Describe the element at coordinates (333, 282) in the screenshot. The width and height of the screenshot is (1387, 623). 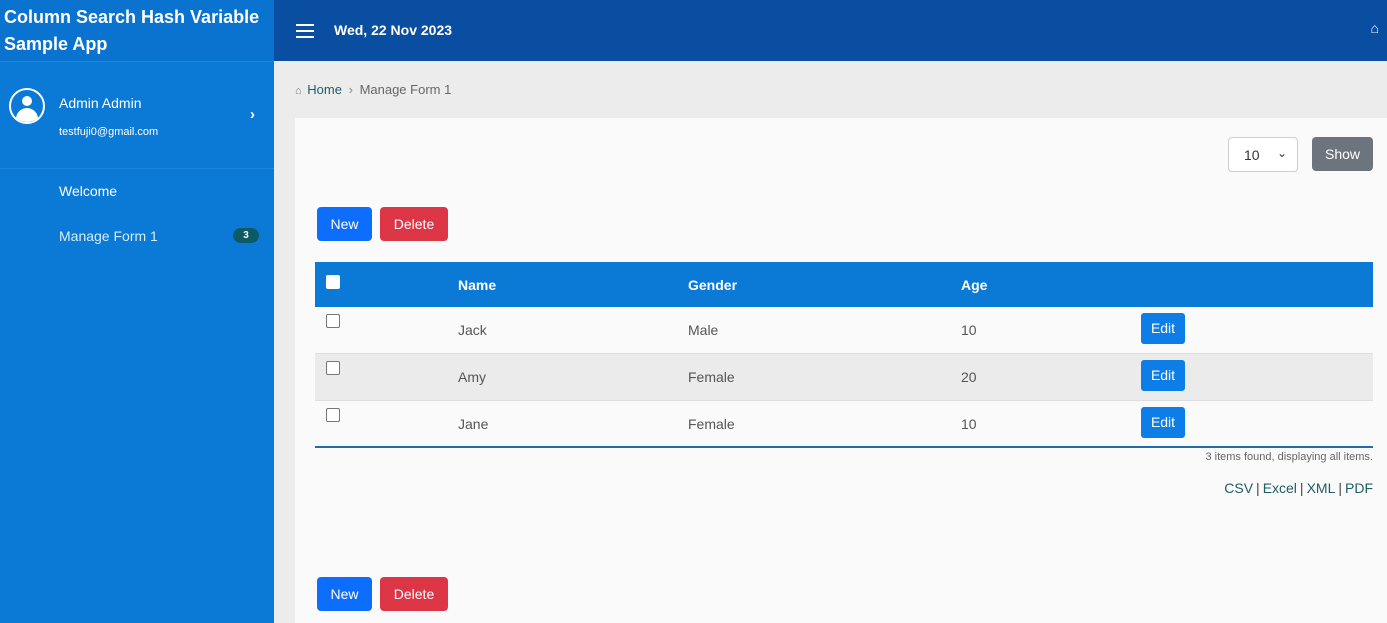
I see `select-all-checkbox` at that location.